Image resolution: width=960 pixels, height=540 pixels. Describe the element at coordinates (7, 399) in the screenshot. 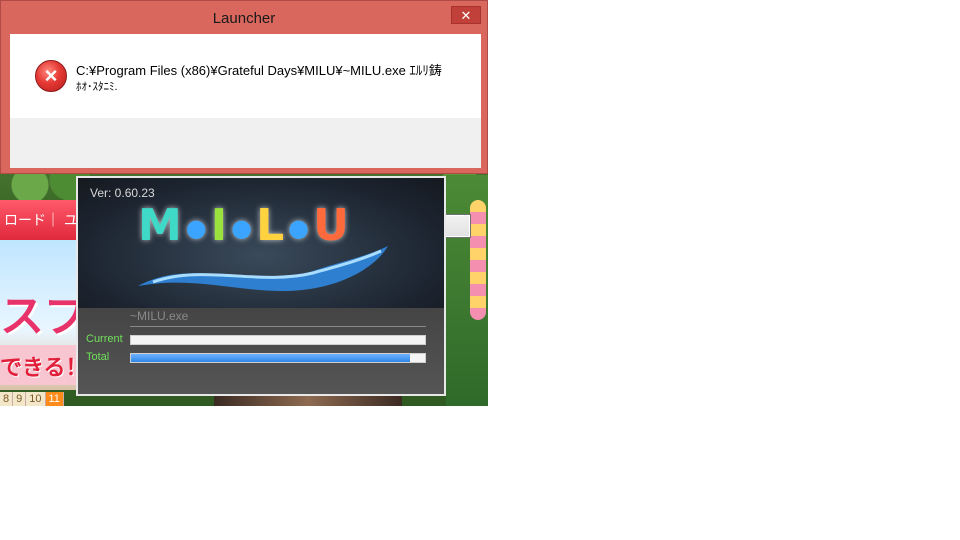

I see `pager-item: 8` at that location.